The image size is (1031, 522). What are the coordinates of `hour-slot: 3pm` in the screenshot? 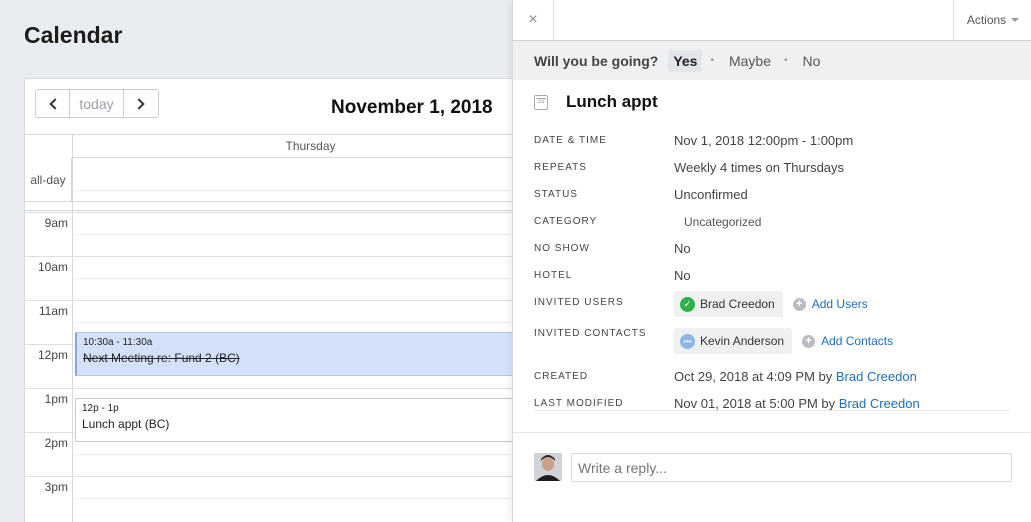 It's located at (274, 487).